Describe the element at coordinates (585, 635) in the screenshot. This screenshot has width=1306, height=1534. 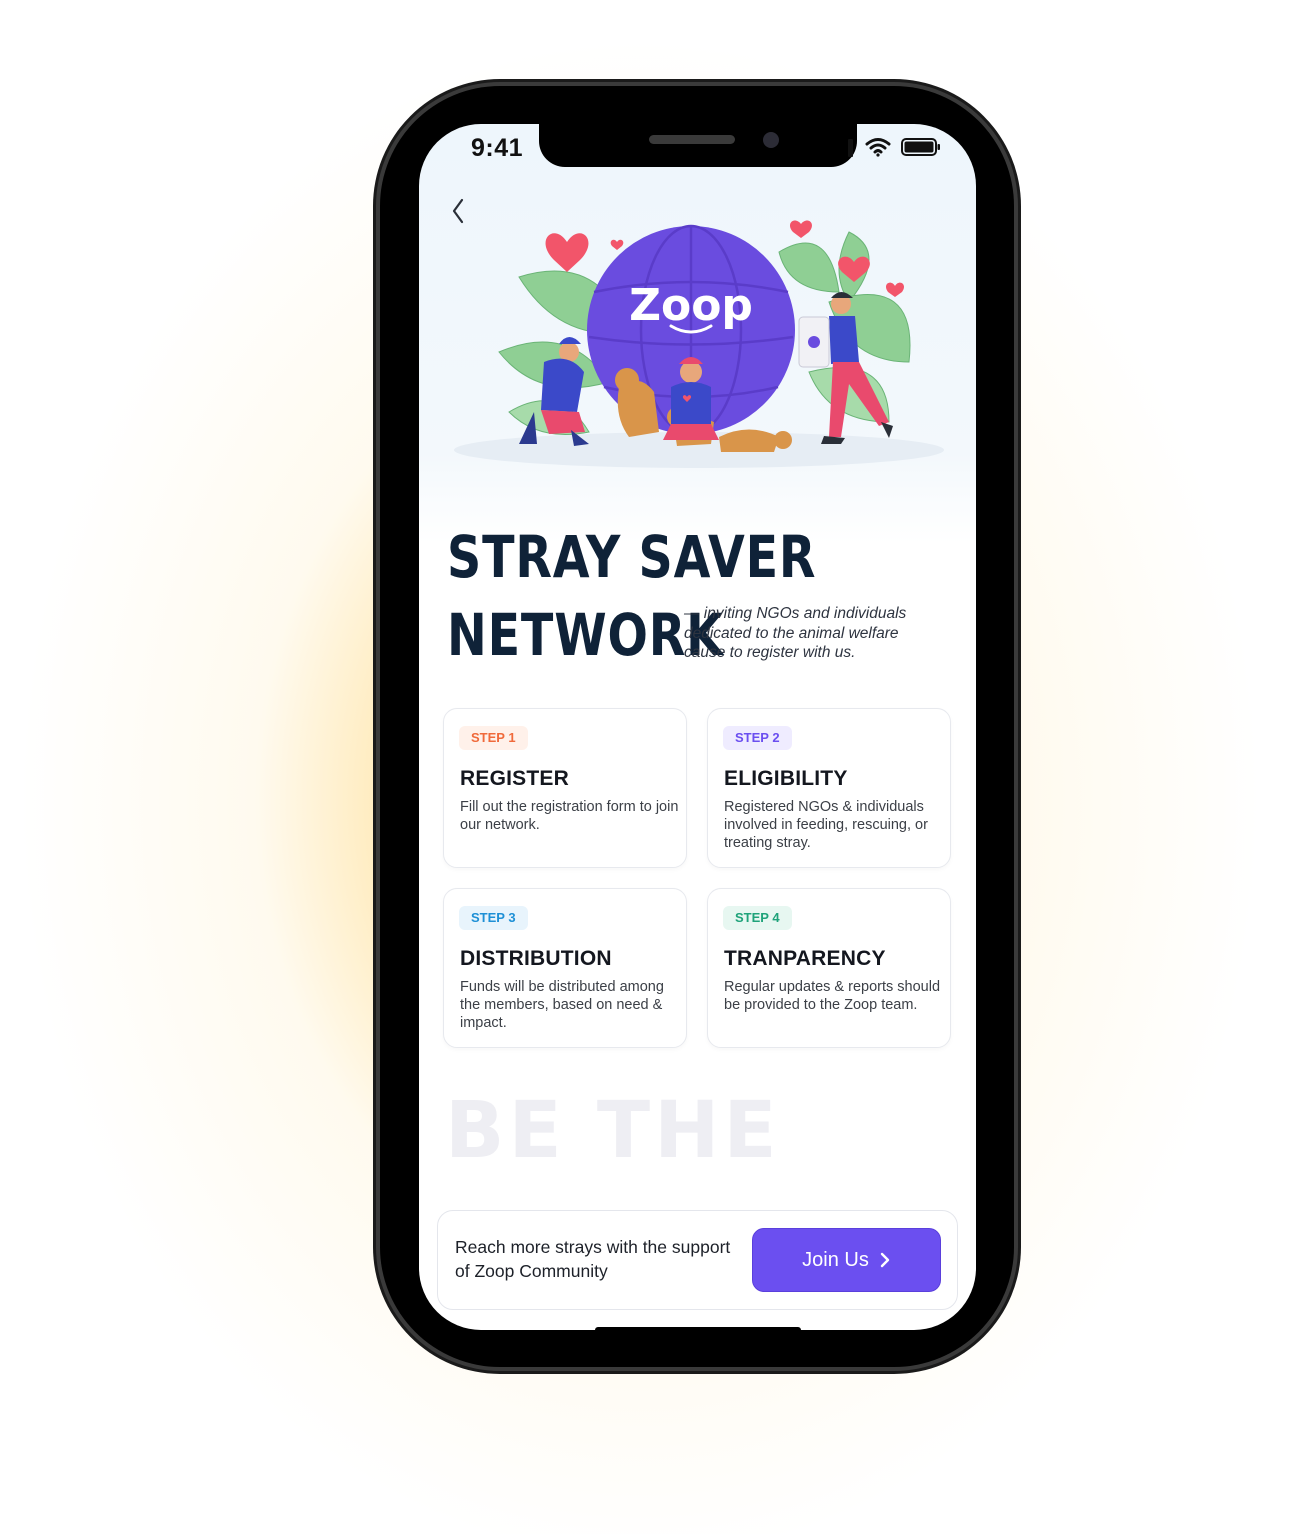
I see `page-title-line2: NETWORK` at that location.